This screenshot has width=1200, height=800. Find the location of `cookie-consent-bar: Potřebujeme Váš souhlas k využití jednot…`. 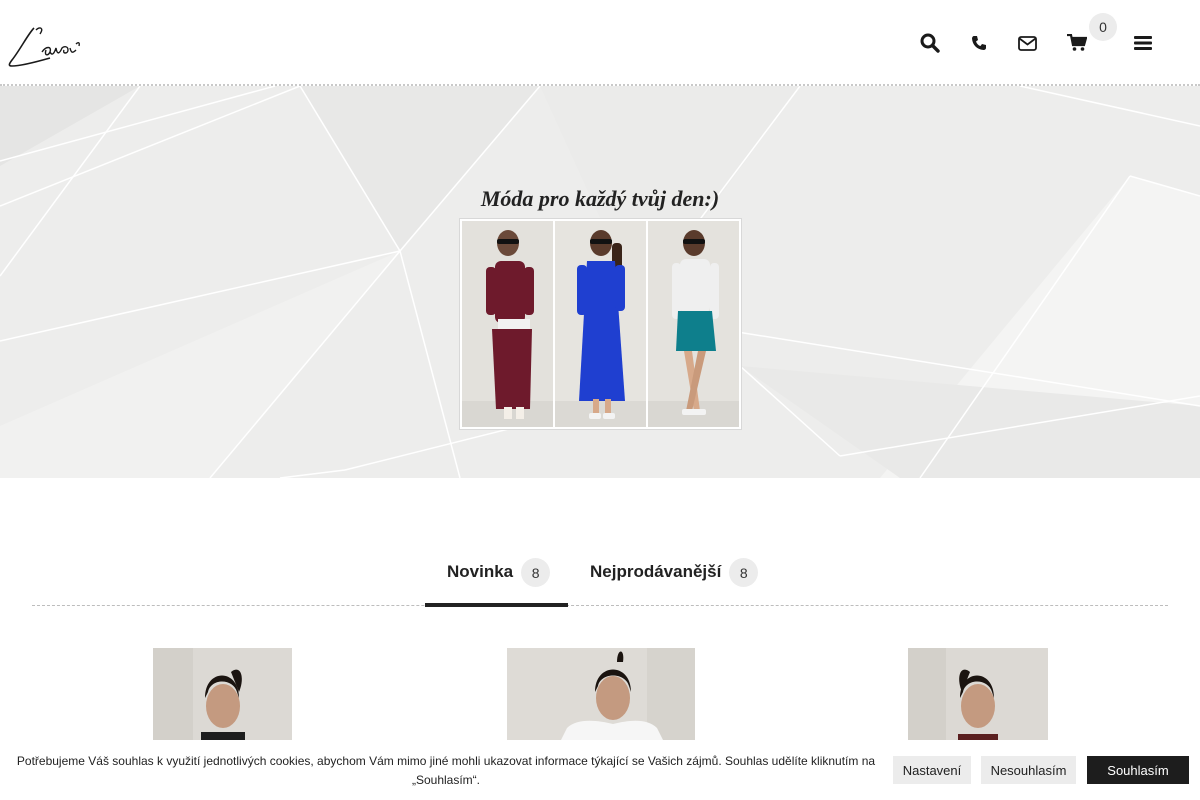

cookie-consent-bar: Potřebujeme Váš souhlas k využití jednot… is located at coordinates (600, 770).